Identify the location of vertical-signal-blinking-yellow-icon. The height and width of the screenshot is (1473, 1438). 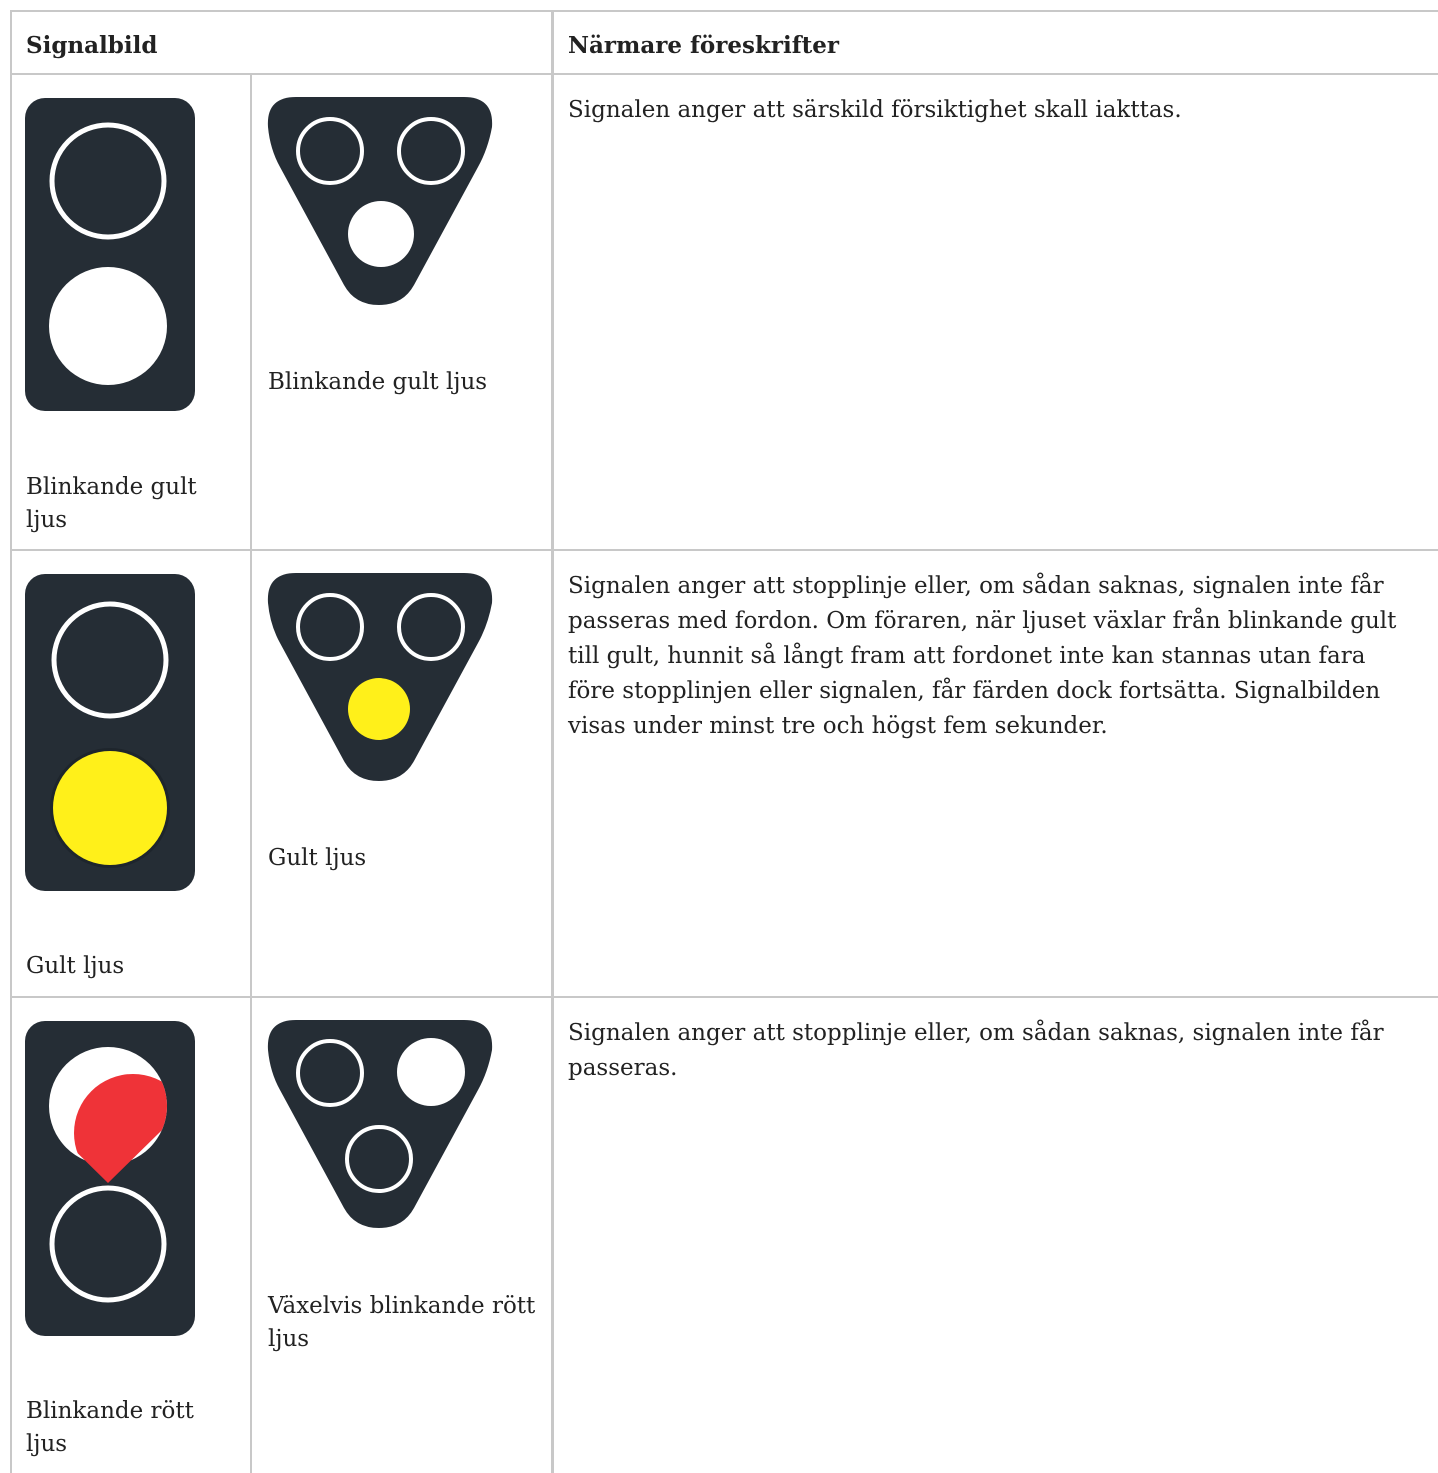
(110, 254).